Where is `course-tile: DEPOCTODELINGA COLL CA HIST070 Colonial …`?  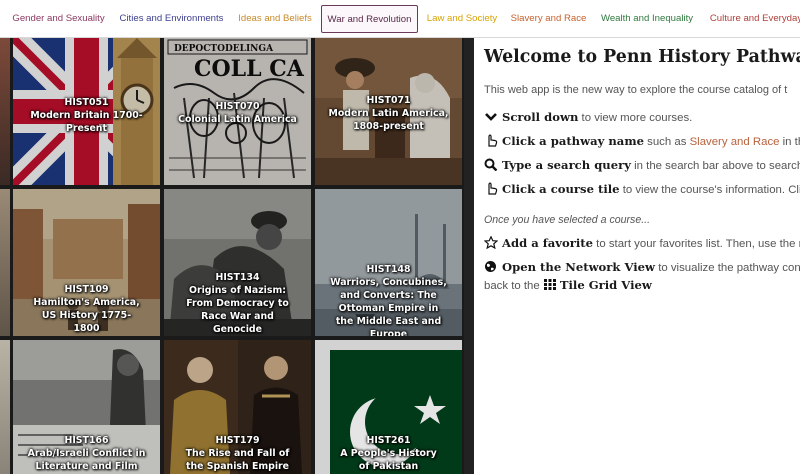 course-tile: DEPOCTODELINGA COLL CA HIST070 Colonial … is located at coordinates (237, 111).